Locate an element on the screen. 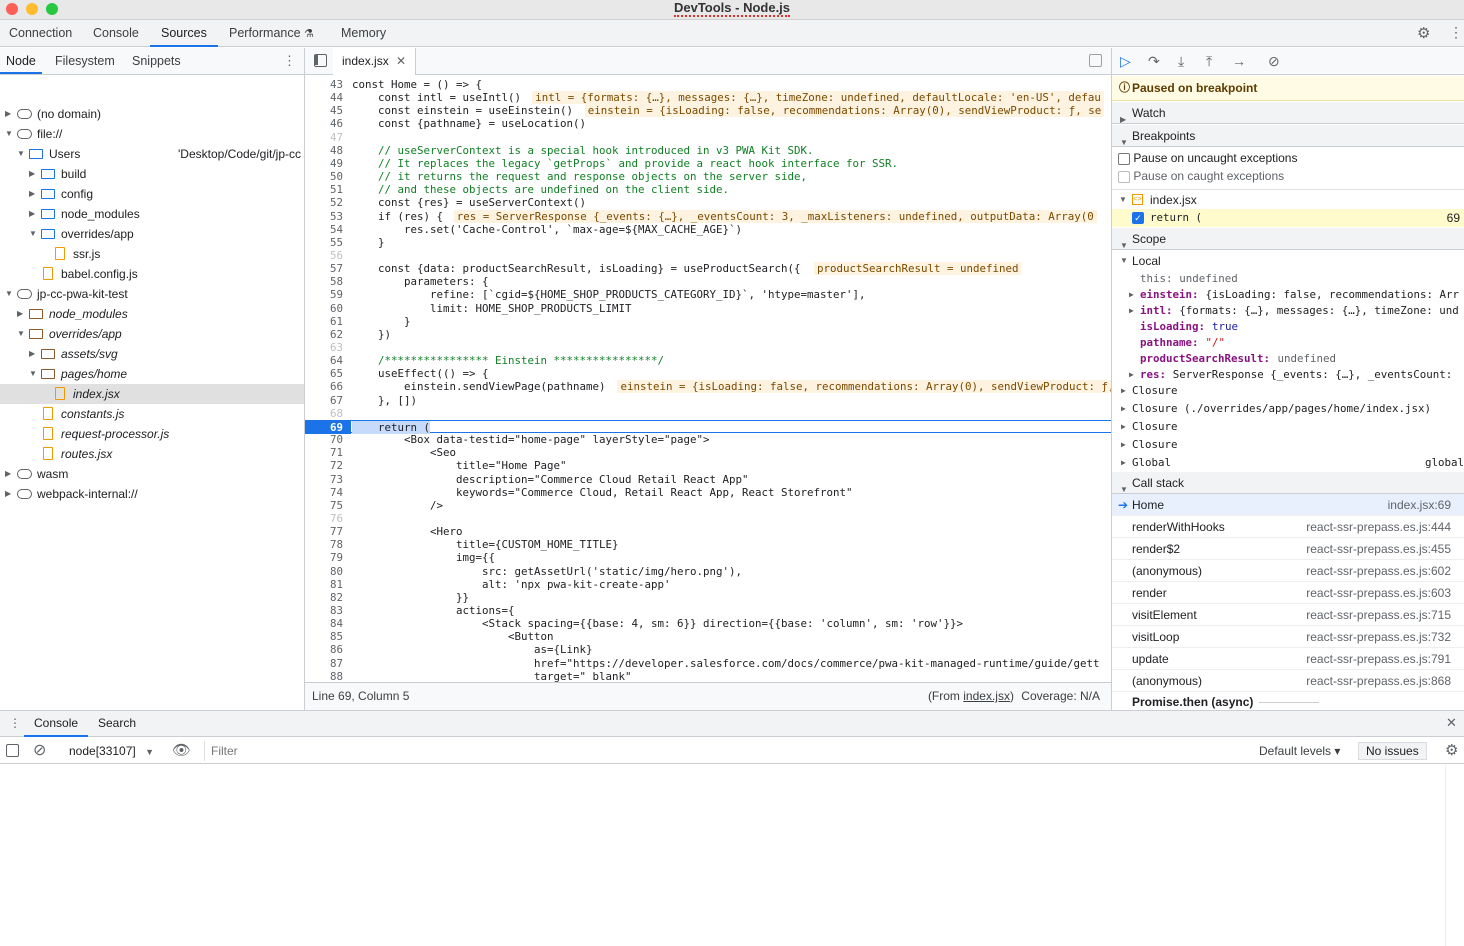 The height and width of the screenshot is (946, 1464). line-number: 86 is located at coordinates (324, 649).